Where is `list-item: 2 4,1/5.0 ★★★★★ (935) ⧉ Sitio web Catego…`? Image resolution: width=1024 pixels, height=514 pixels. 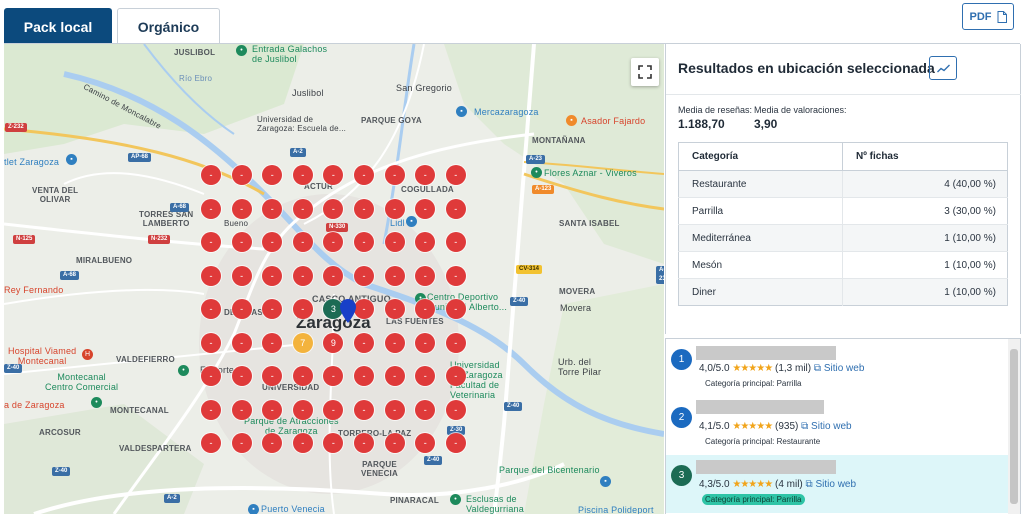
list-item: 2 4,1/5.0 ★★★★★ (935) ⧉ Sitio web Catego… is located at coordinates (837, 426).